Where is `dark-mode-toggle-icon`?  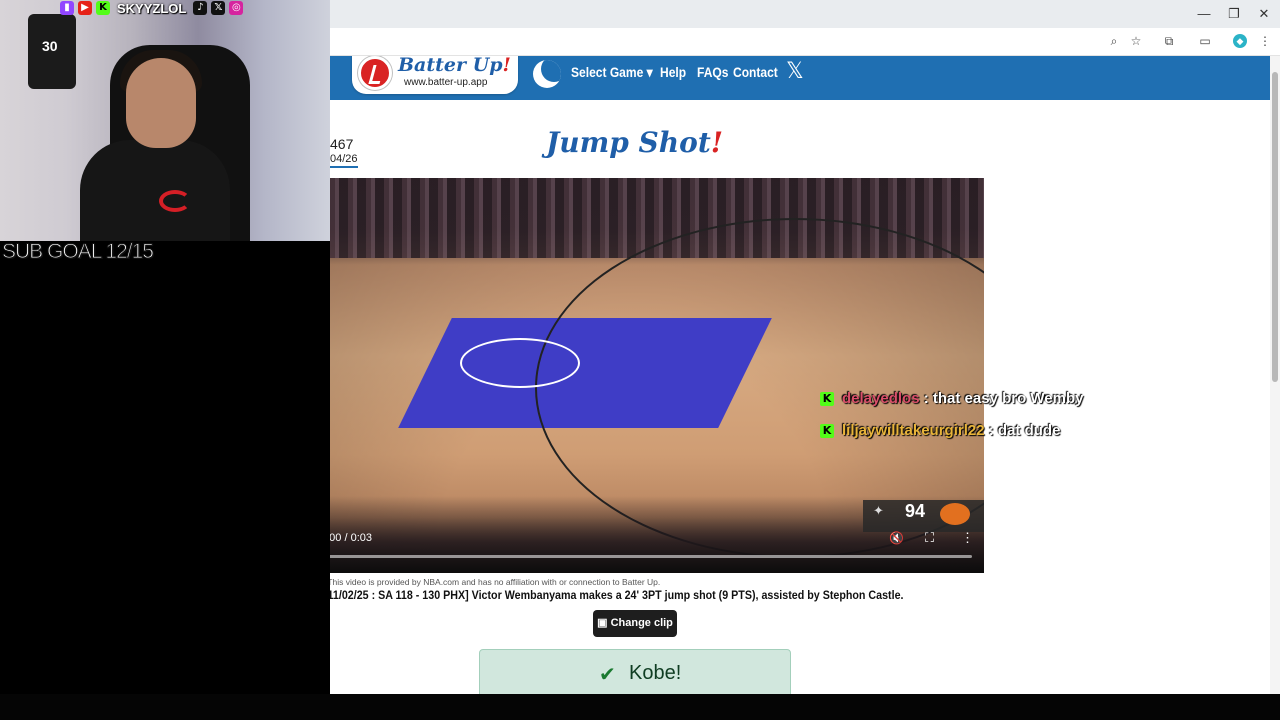
dark-mode-toggle-icon is located at coordinates (547, 74).